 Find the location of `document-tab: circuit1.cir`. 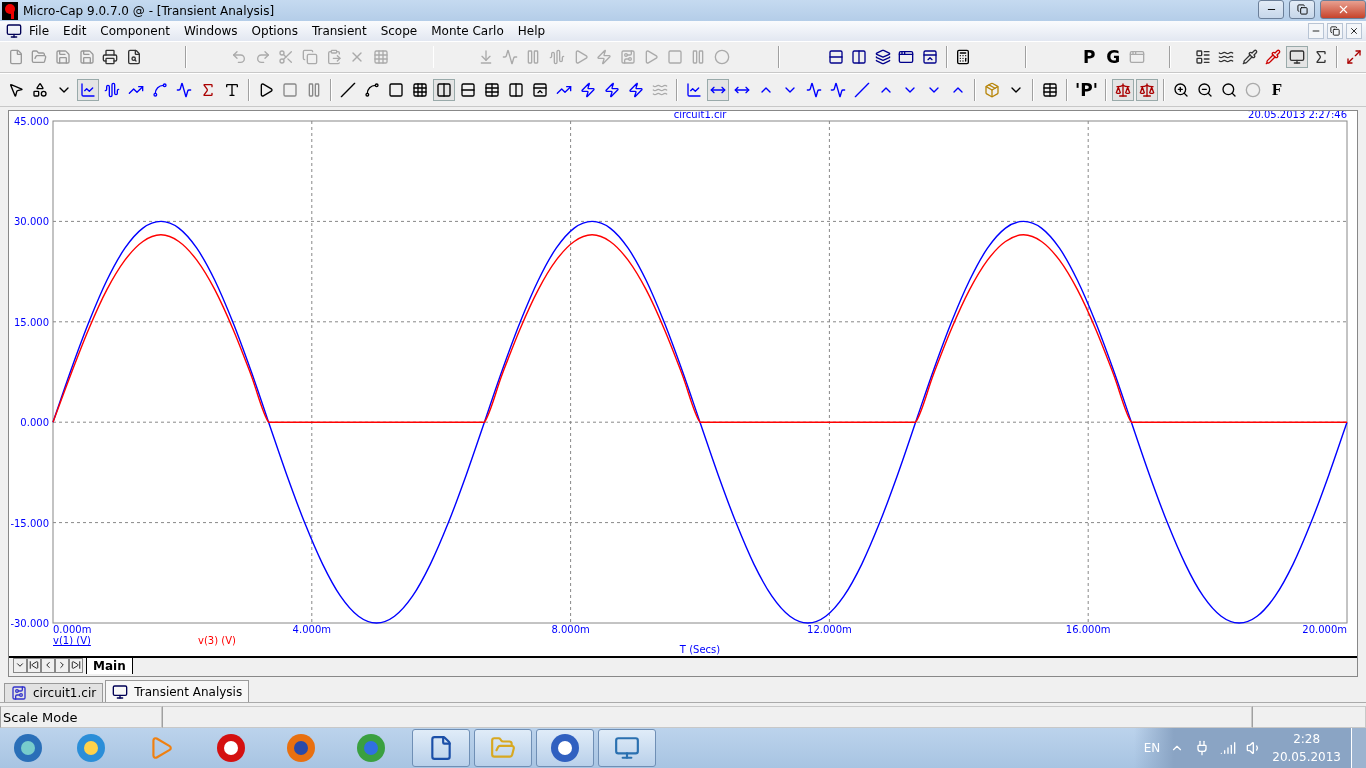

document-tab: circuit1.cir is located at coordinates (54, 692).